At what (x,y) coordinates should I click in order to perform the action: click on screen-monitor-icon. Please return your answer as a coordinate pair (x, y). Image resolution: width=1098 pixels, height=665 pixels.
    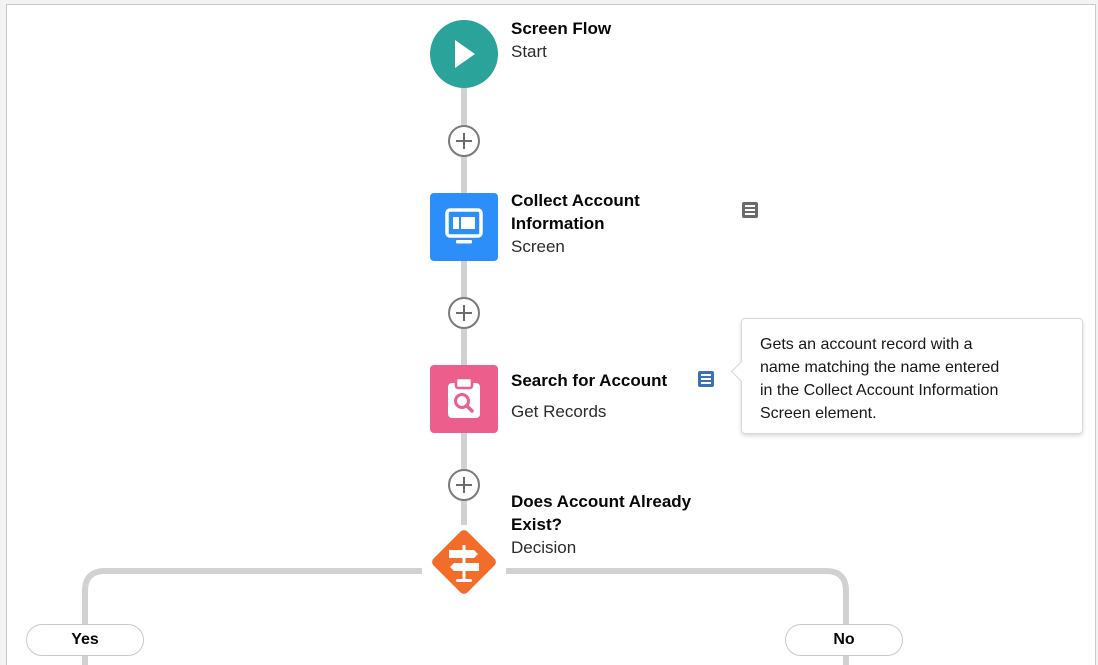
    Looking at the image, I should click on (464, 226).